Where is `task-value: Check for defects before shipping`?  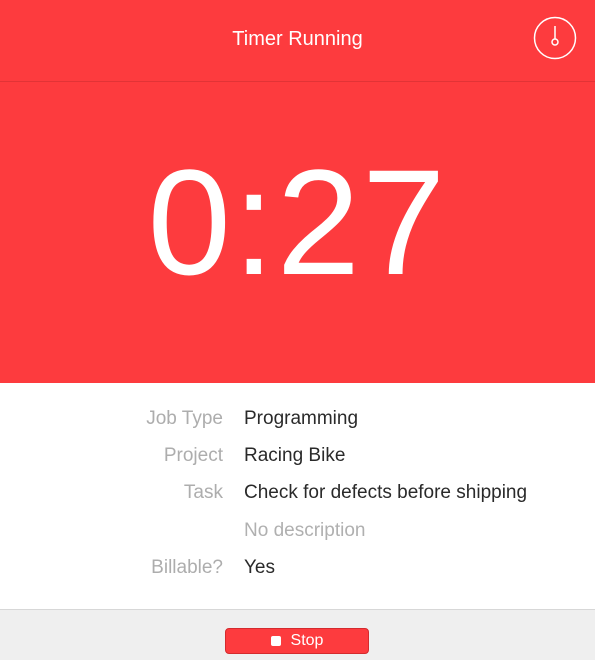
task-value: Check for defects before shipping is located at coordinates (386, 492).